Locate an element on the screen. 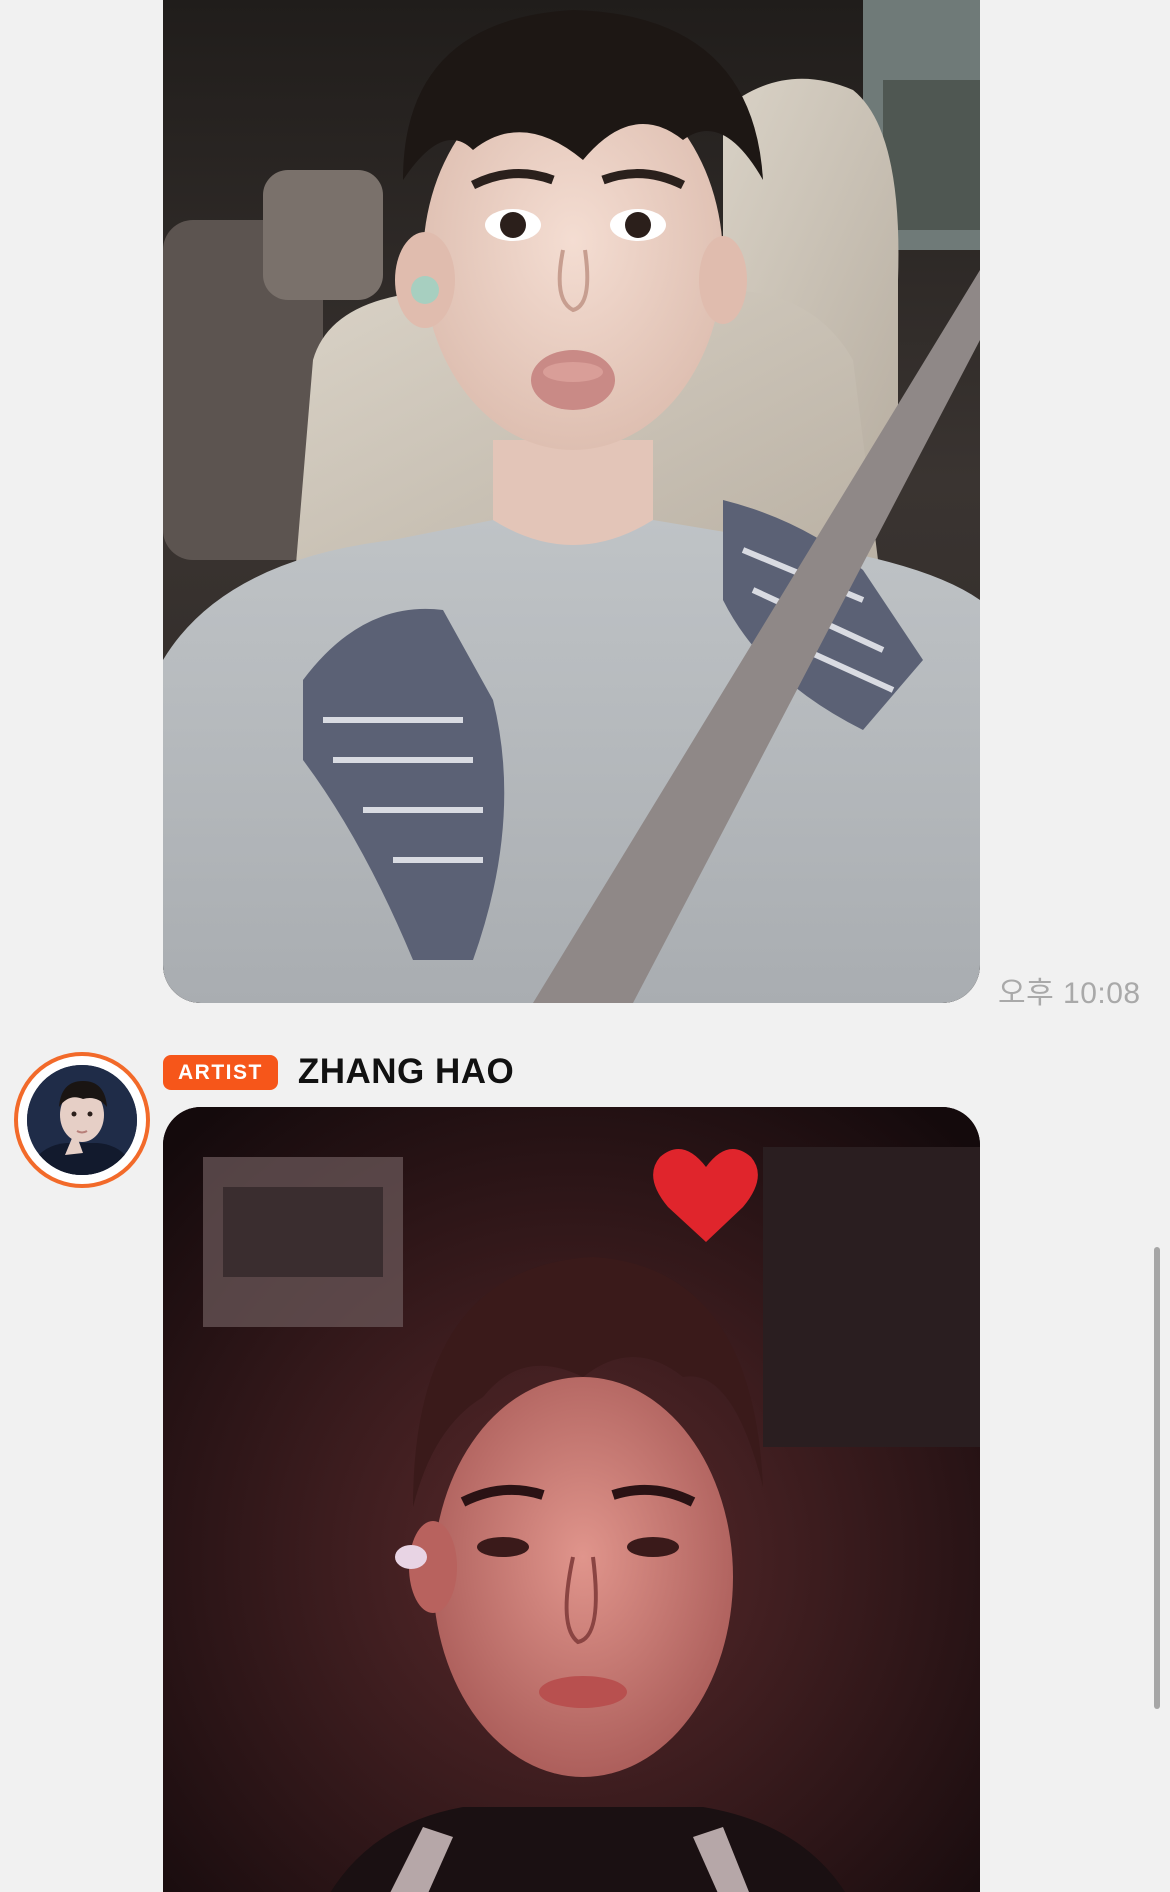  artist-badge: ARTIST is located at coordinates (220, 1072).